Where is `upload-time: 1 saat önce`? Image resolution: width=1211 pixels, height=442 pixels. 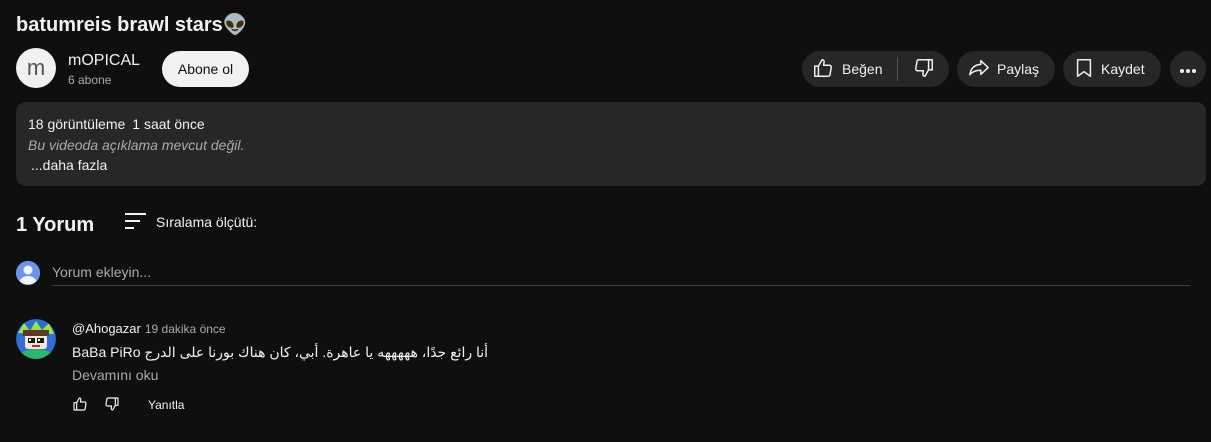 upload-time: 1 saat önce is located at coordinates (168, 124).